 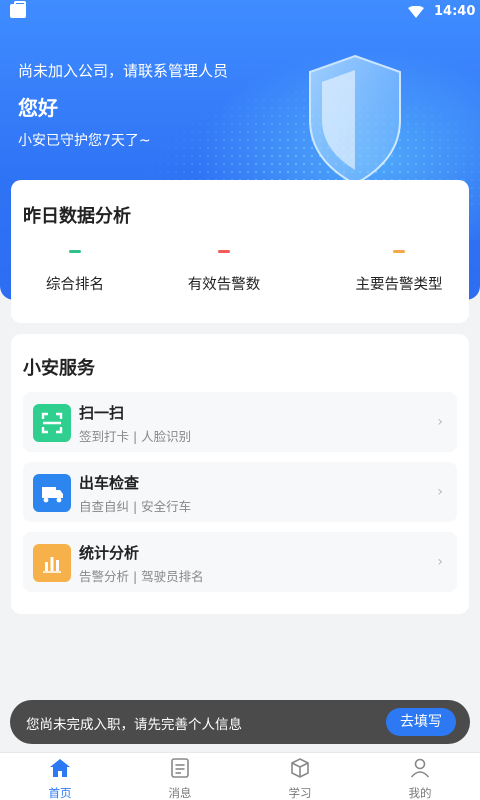 What do you see at coordinates (84, 141) in the screenshot?
I see `guard-days-text: 小安已守护您7天了~` at bounding box center [84, 141].